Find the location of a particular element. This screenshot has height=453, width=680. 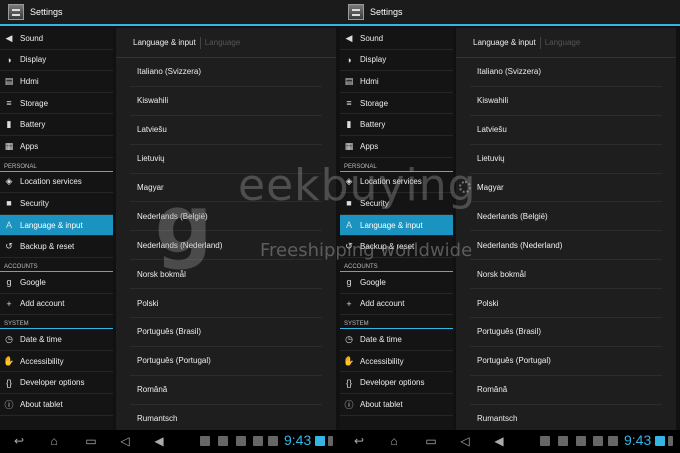

notification-icon is located at coordinates (598, 441).